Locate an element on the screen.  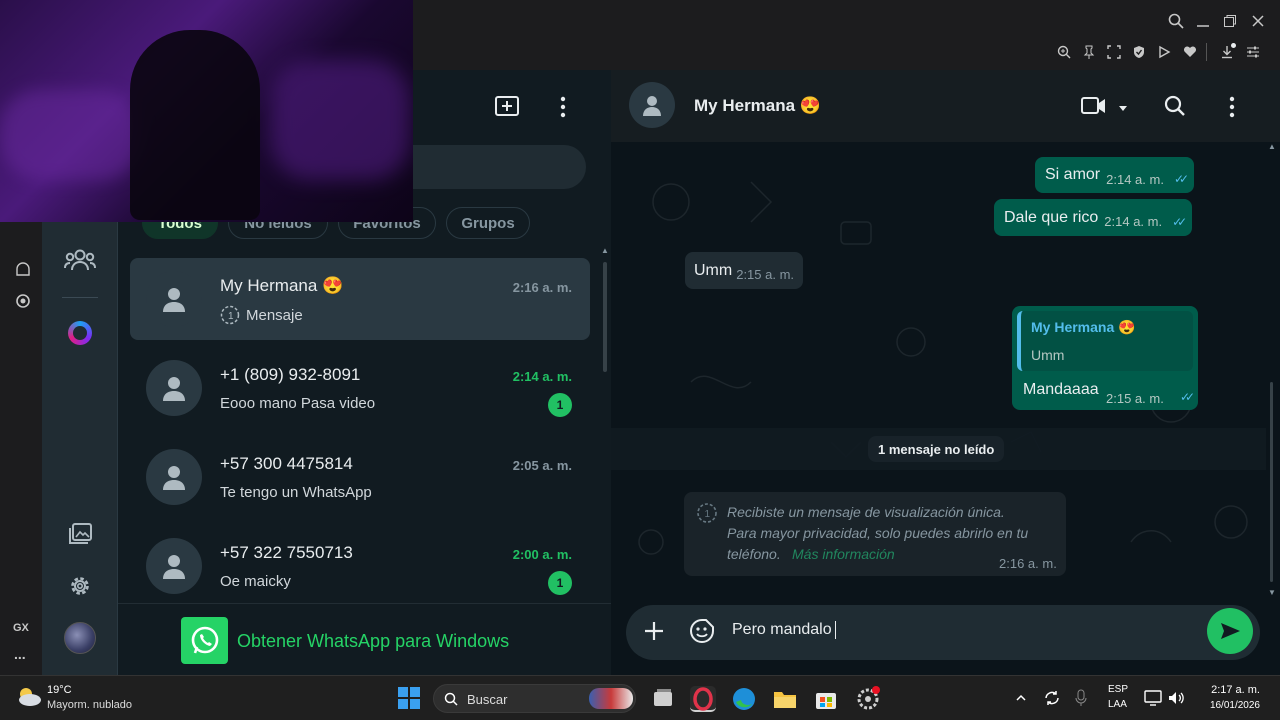
chat-item-my-hermana: My Hermana 😍 1 Mensaje 2:16 a. m. is located at coordinates (360, 299).